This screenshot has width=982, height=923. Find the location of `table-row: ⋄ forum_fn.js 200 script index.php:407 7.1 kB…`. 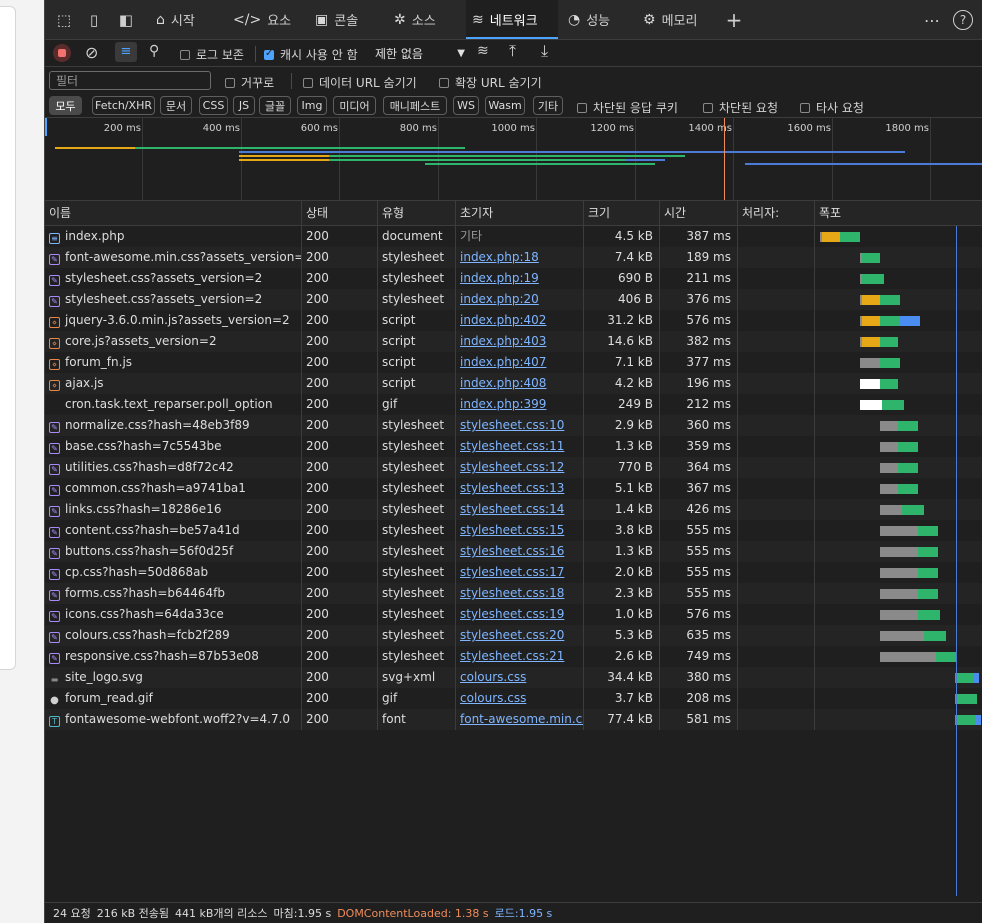

table-row: ⋄ forum_fn.js 200 script index.php:407 7.1 kB… is located at coordinates (513, 362).